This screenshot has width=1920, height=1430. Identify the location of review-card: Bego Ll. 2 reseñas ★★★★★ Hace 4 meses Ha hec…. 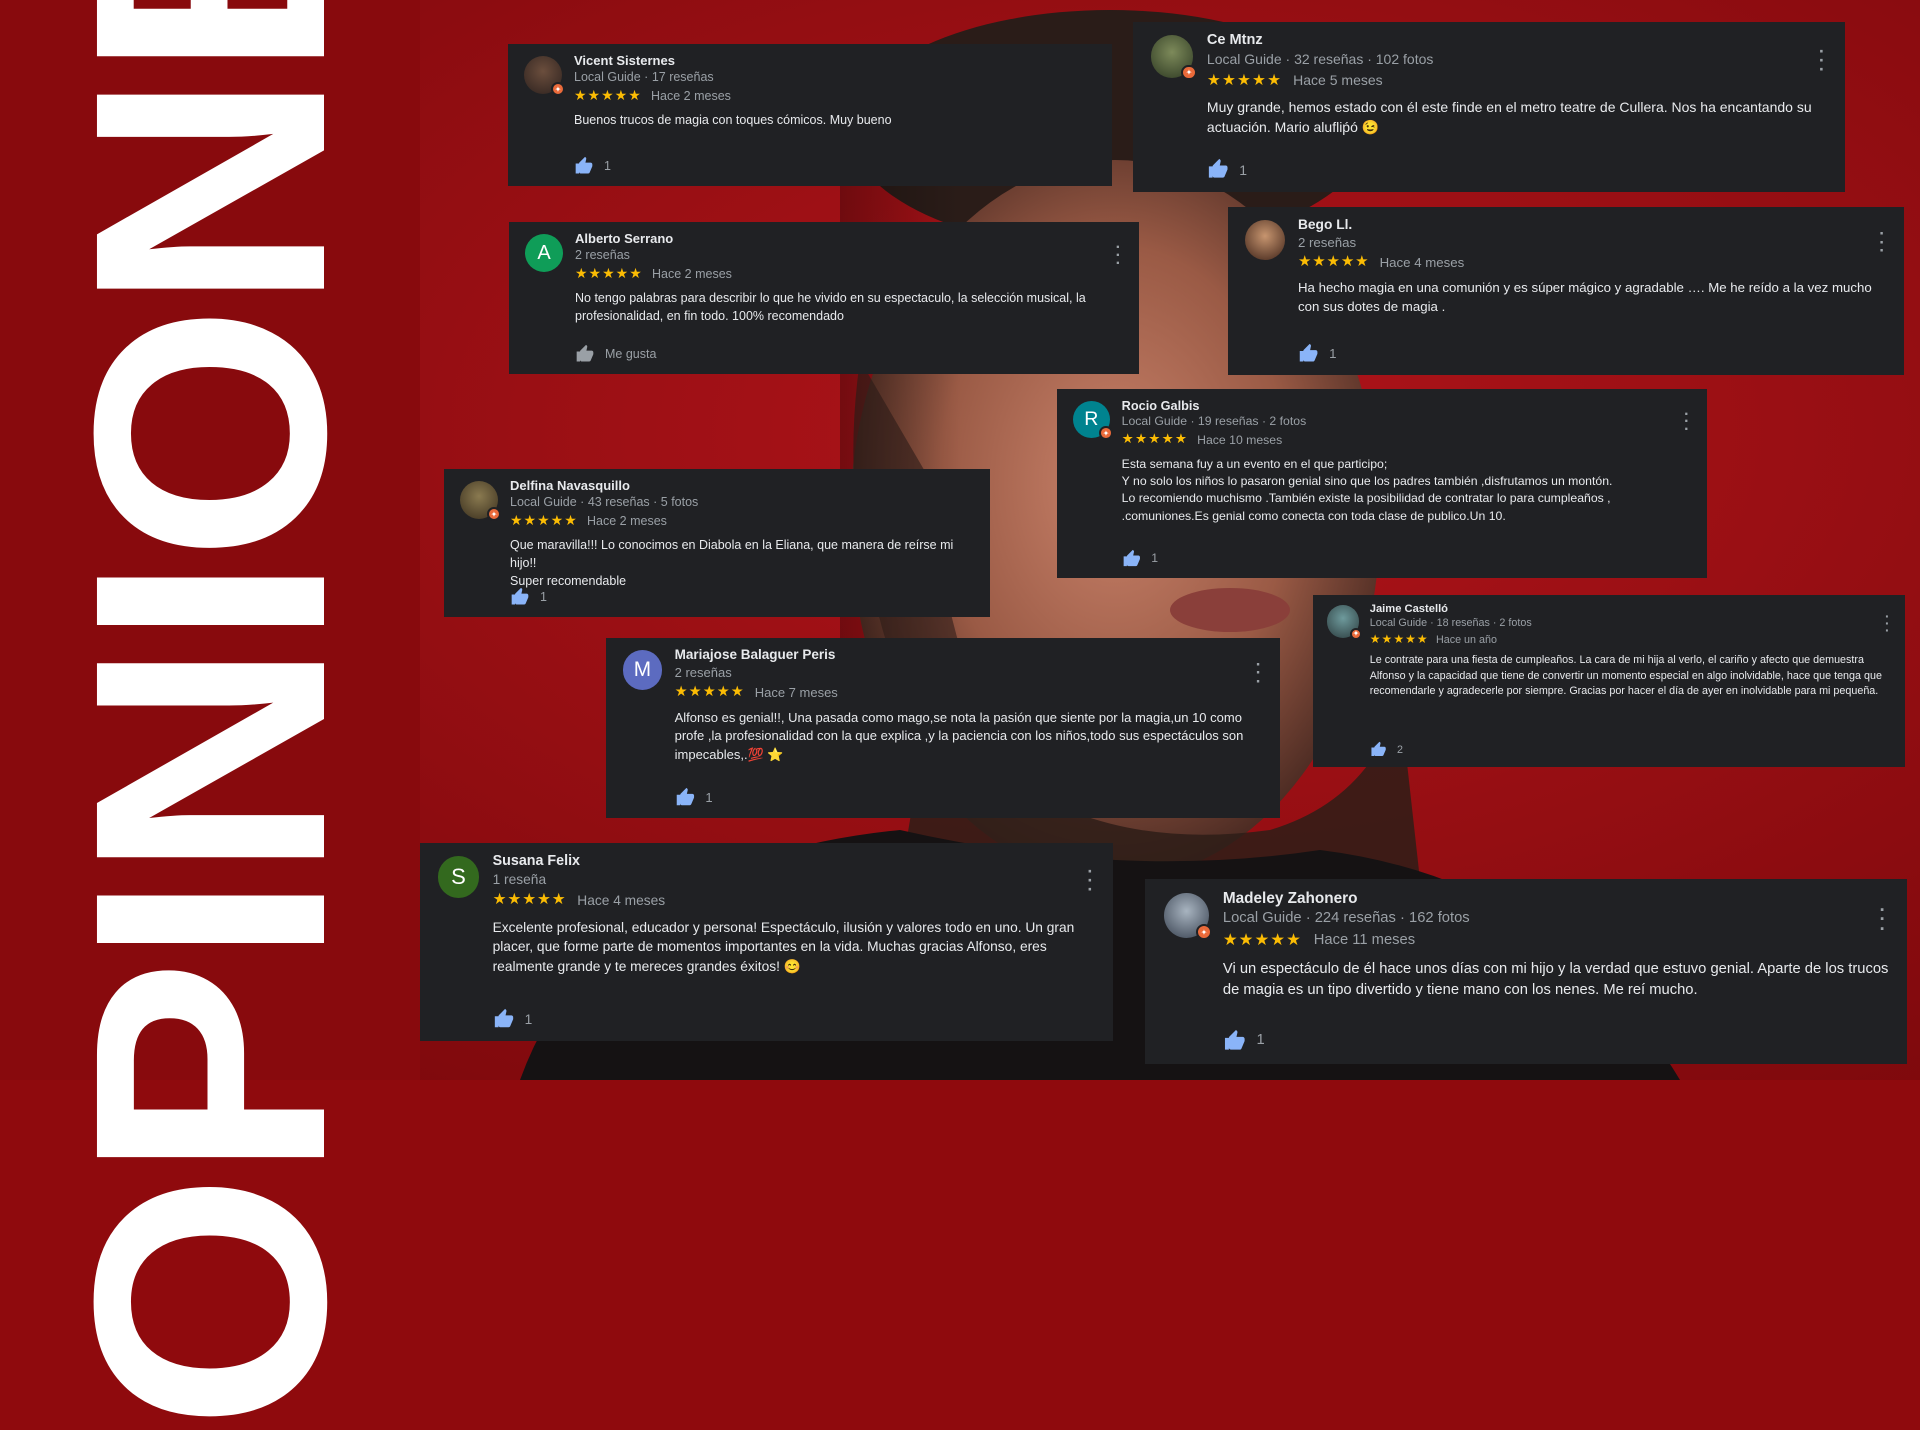
(1566, 291).